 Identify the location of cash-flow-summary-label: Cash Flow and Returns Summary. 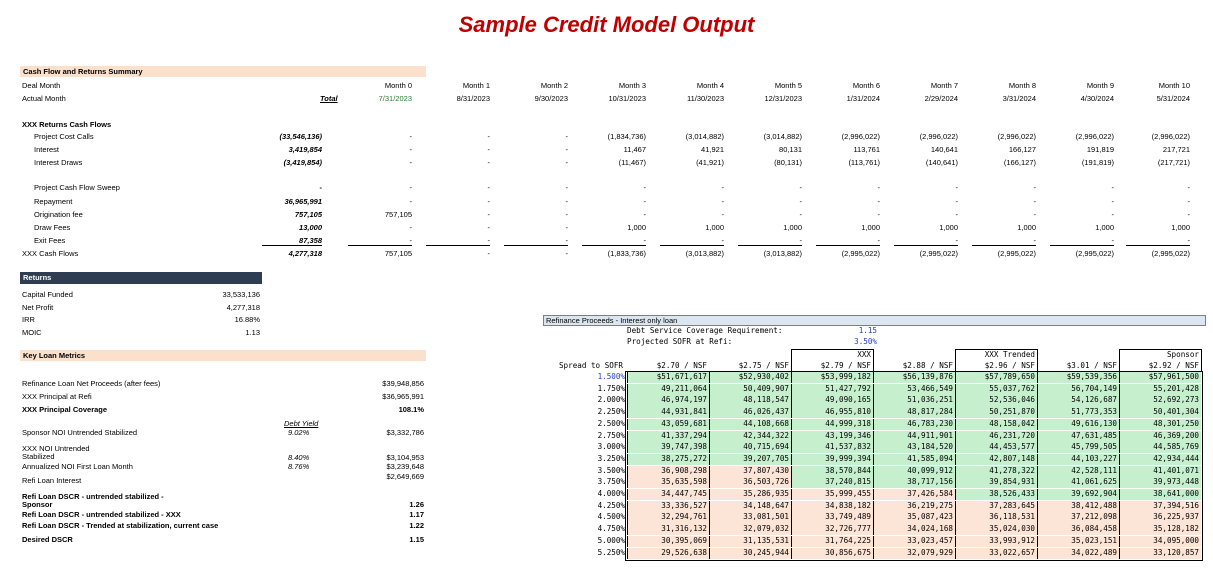
(83, 71).